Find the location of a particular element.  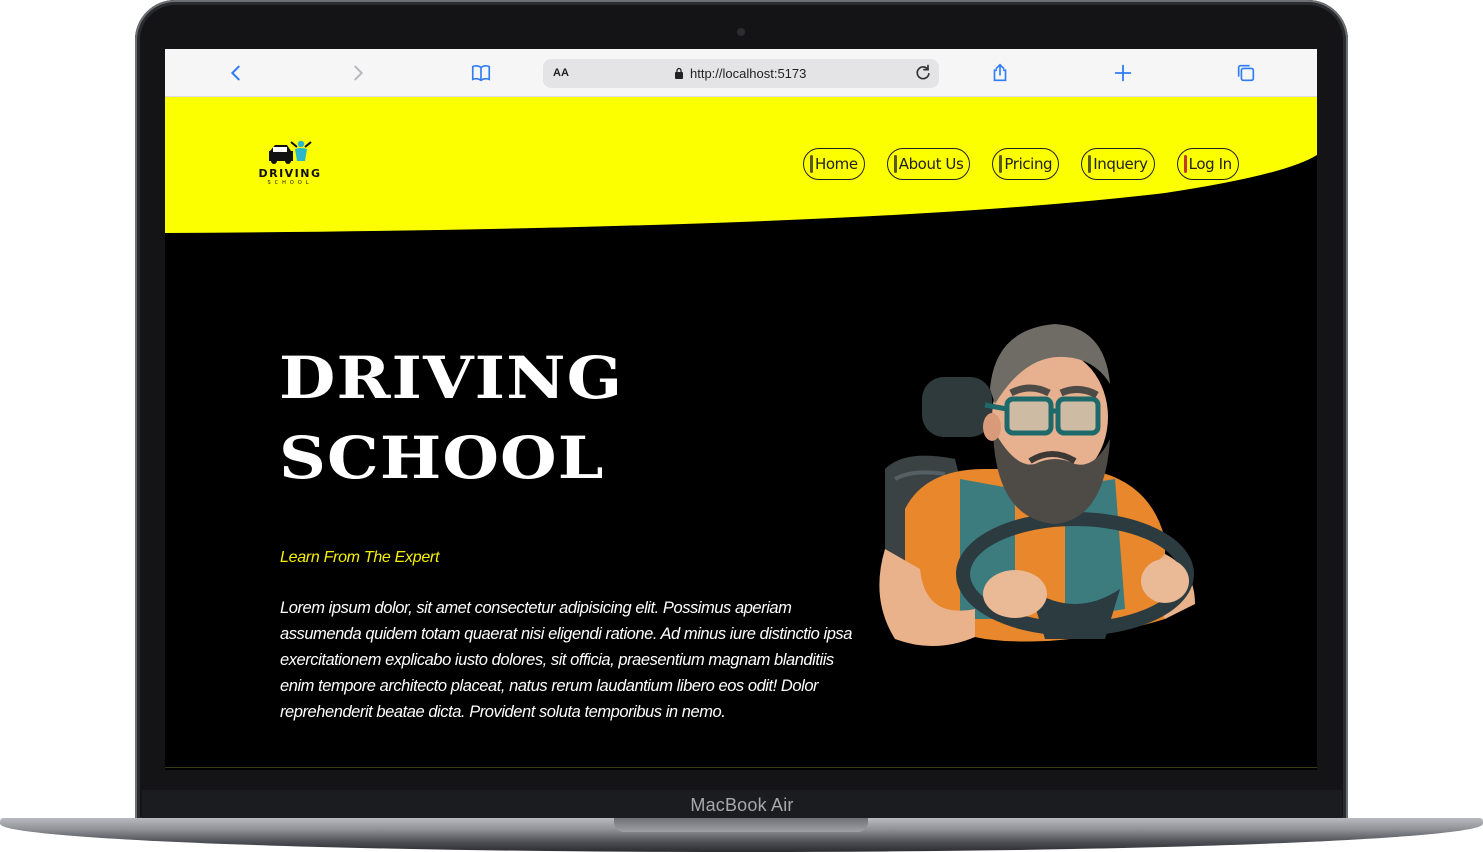

hero-tagline: Learn From The Expert is located at coordinates (360, 557).